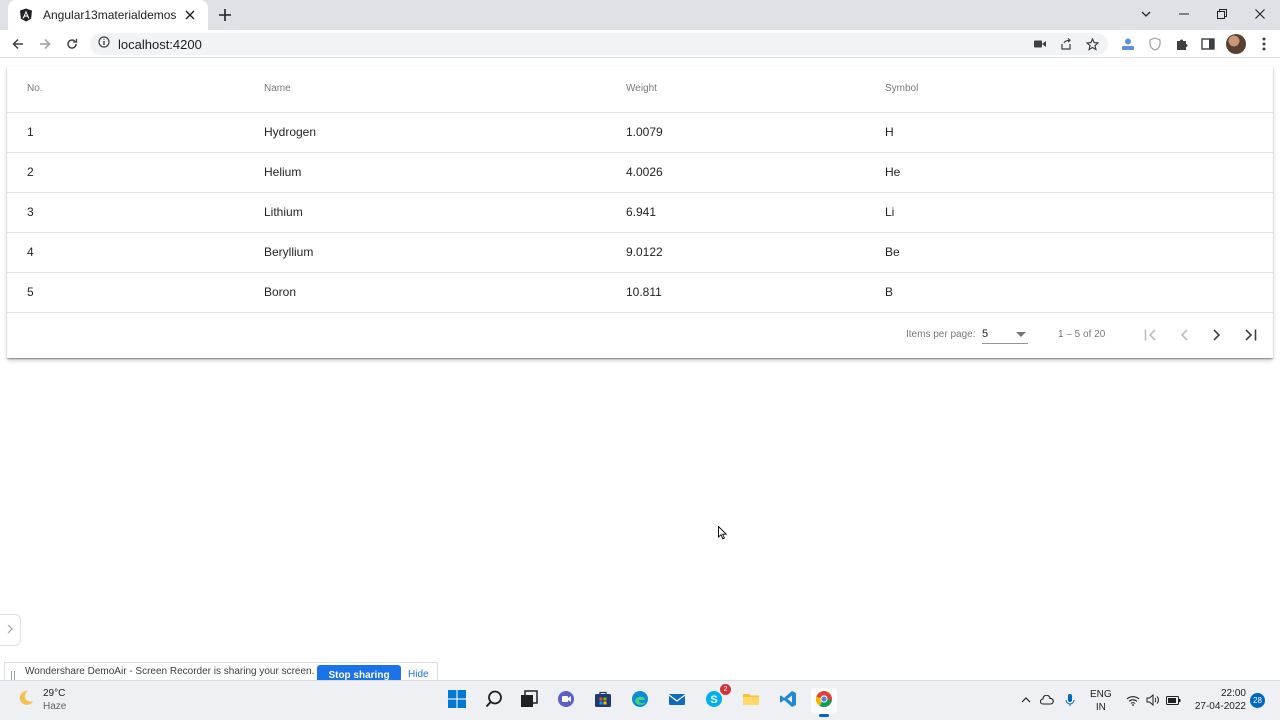  I want to click on mail-button, so click(677, 701).